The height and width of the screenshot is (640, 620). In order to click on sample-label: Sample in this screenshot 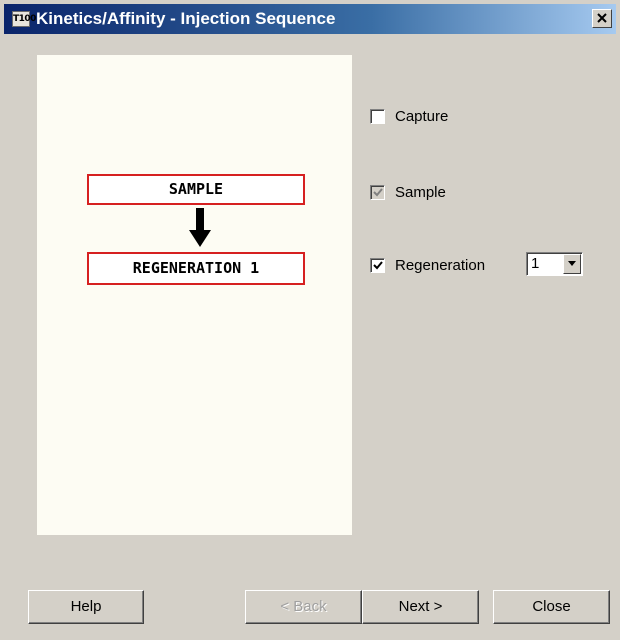, I will do `click(420, 192)`.